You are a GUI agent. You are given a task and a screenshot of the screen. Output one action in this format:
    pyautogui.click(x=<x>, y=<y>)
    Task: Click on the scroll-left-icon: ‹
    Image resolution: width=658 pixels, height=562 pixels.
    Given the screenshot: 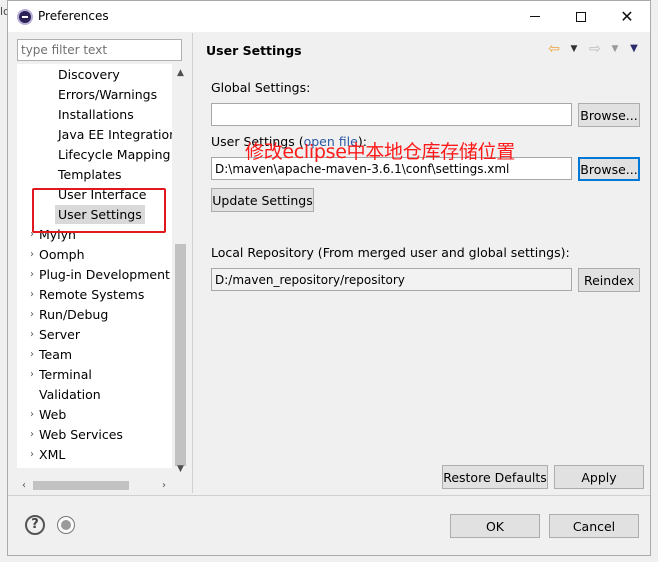 What is the action you would take?
    pyautogui.click(x=24, y=485)
    